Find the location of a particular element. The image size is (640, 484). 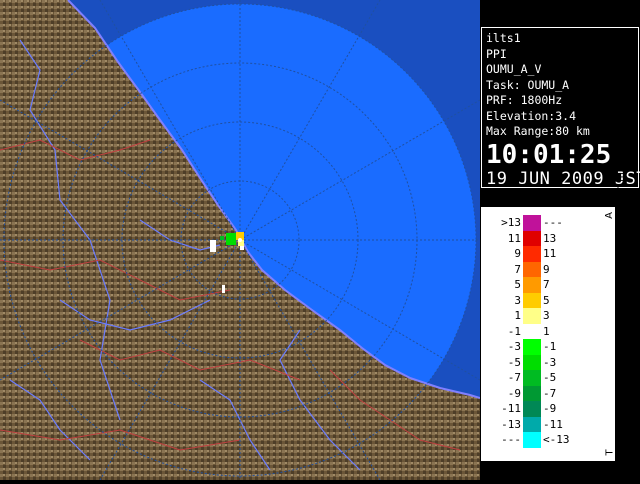

legend-low-label: >13 is located at coordinates (511, 222).